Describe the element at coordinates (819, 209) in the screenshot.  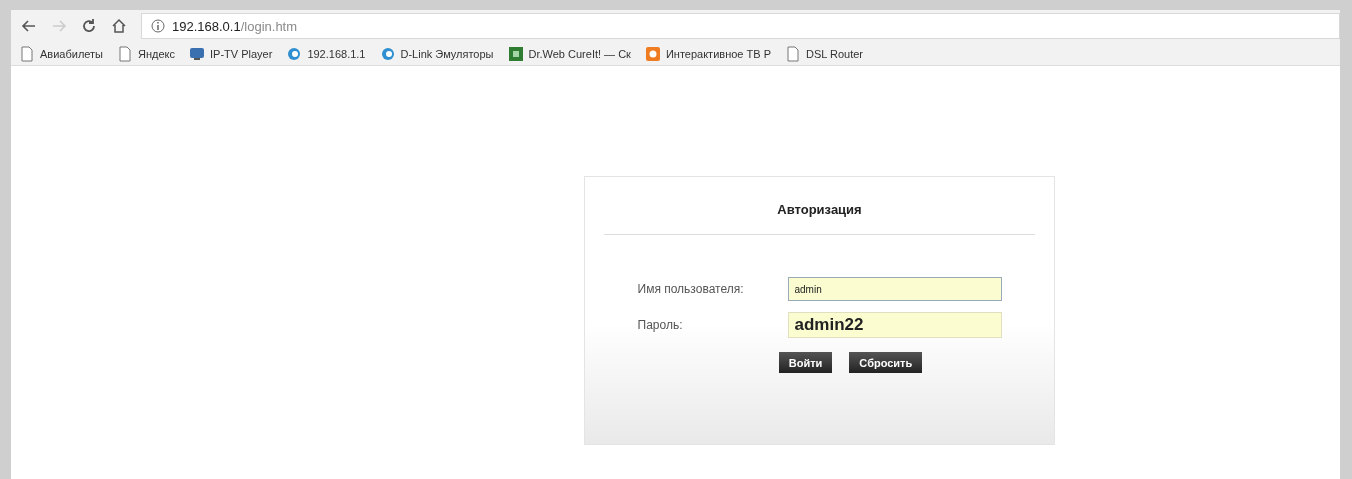
I see `card-title: Авторизация` at that location.